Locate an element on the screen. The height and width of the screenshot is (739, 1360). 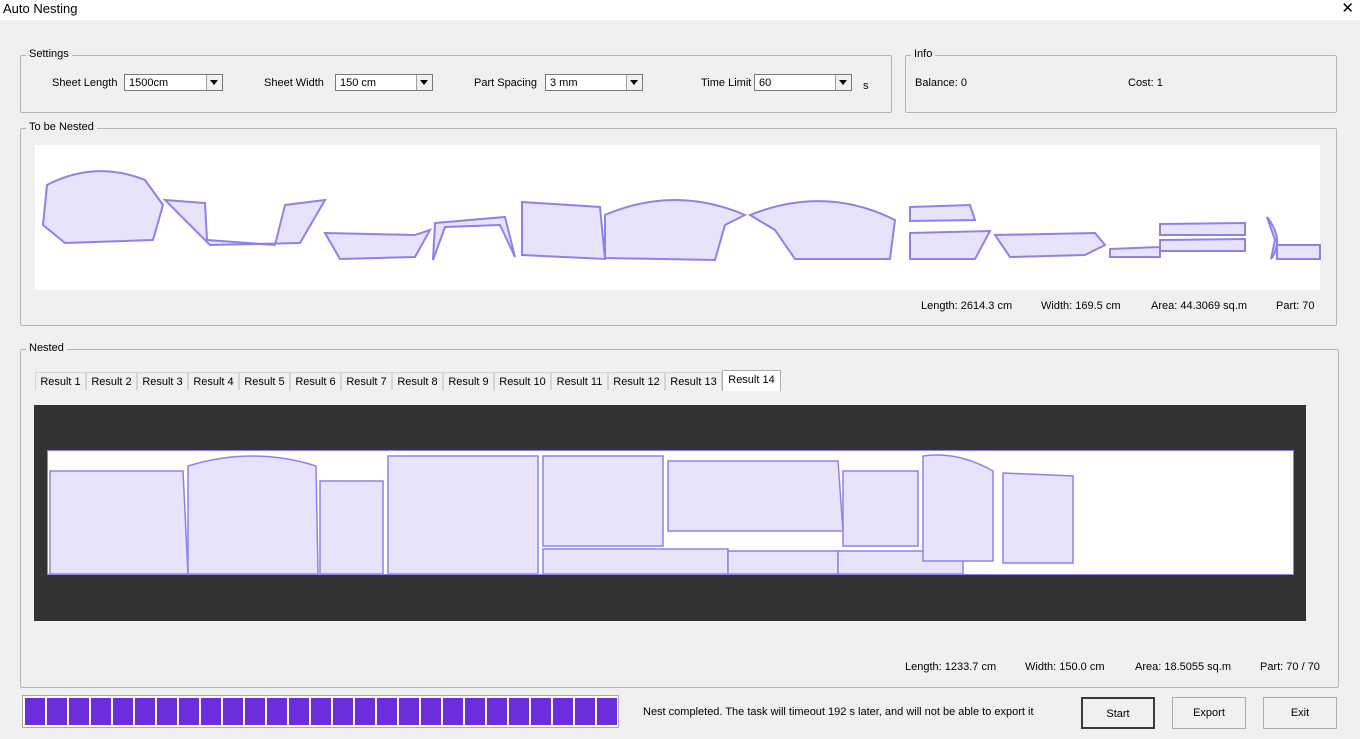
nested-width: Width: 150.0 cm is located at coordinates (1065, 667).